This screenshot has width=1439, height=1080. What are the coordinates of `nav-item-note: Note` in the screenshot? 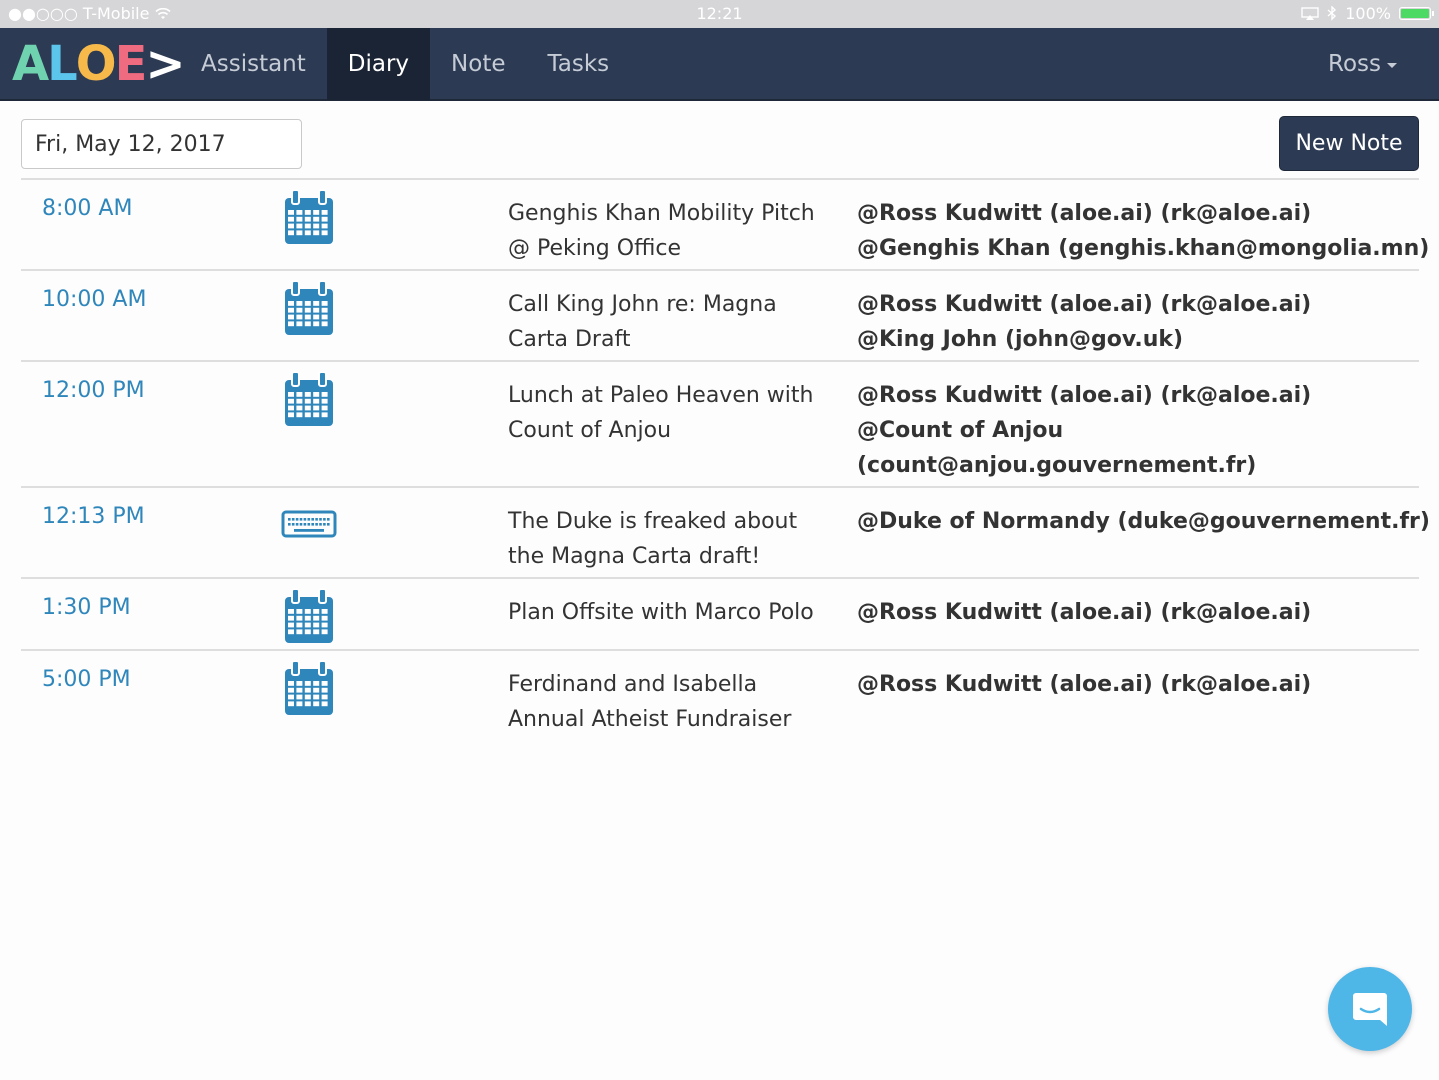 It's located at (478, 64).